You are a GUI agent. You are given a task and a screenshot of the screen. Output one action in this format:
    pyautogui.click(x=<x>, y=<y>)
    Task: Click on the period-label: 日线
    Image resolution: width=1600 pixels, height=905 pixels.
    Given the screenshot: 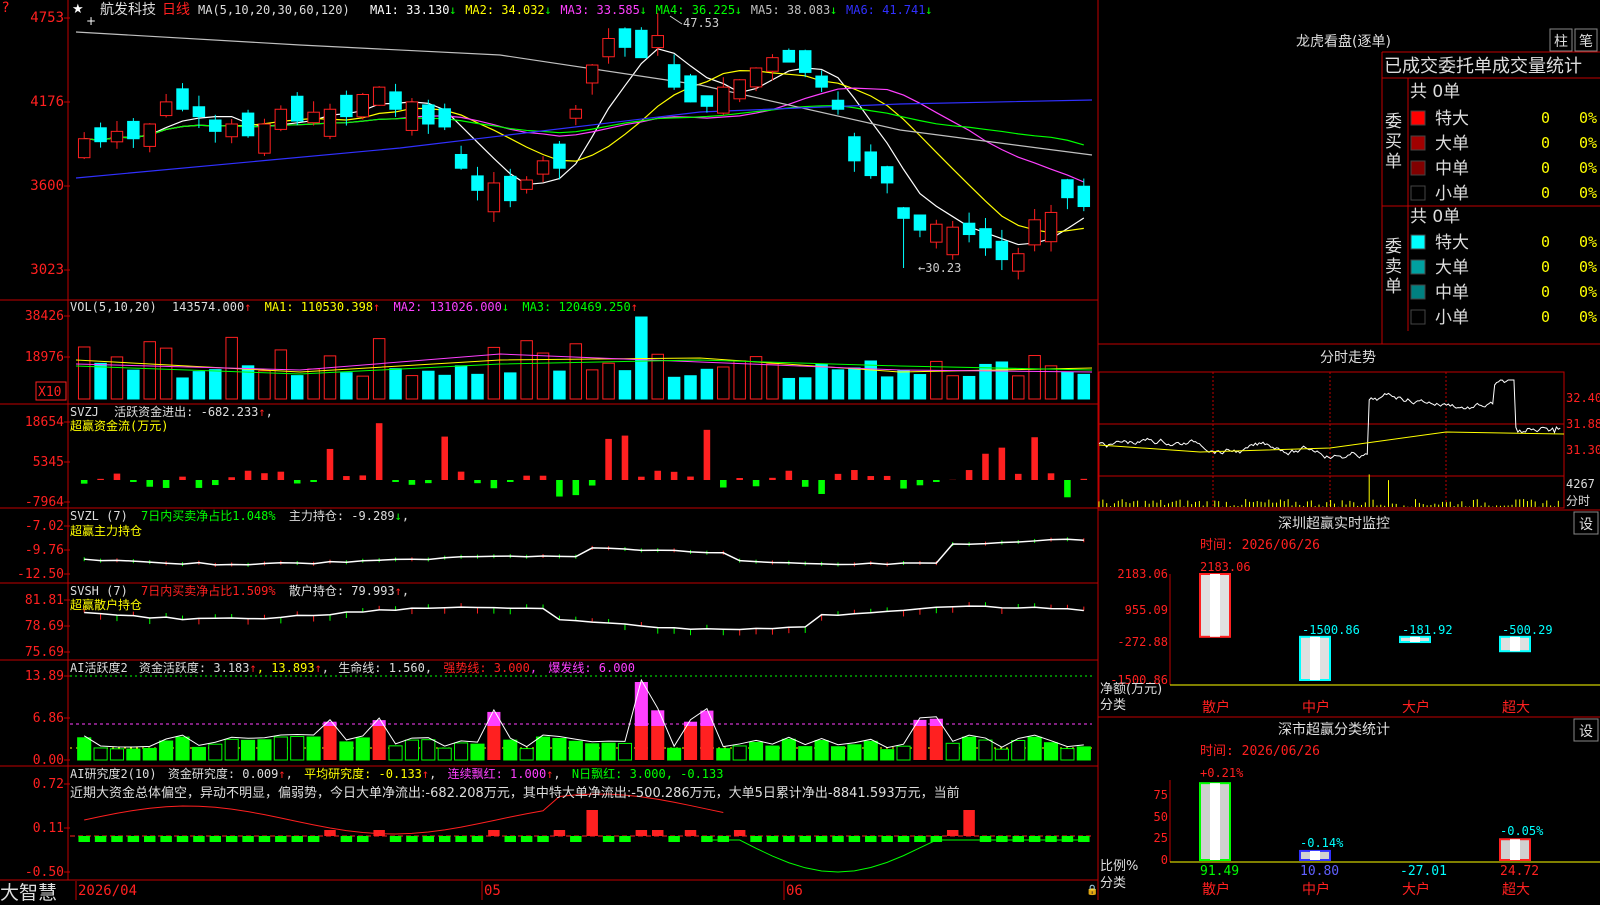 What is the action you would take?
    pyautogui.click(x=176, y=10)
    